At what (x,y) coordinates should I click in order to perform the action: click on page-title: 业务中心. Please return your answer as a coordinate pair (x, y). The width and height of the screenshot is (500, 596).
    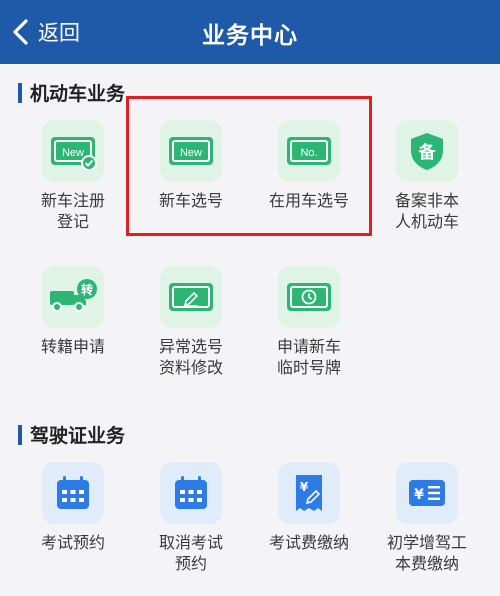
    Looking at the image, I should click on (250, 36).